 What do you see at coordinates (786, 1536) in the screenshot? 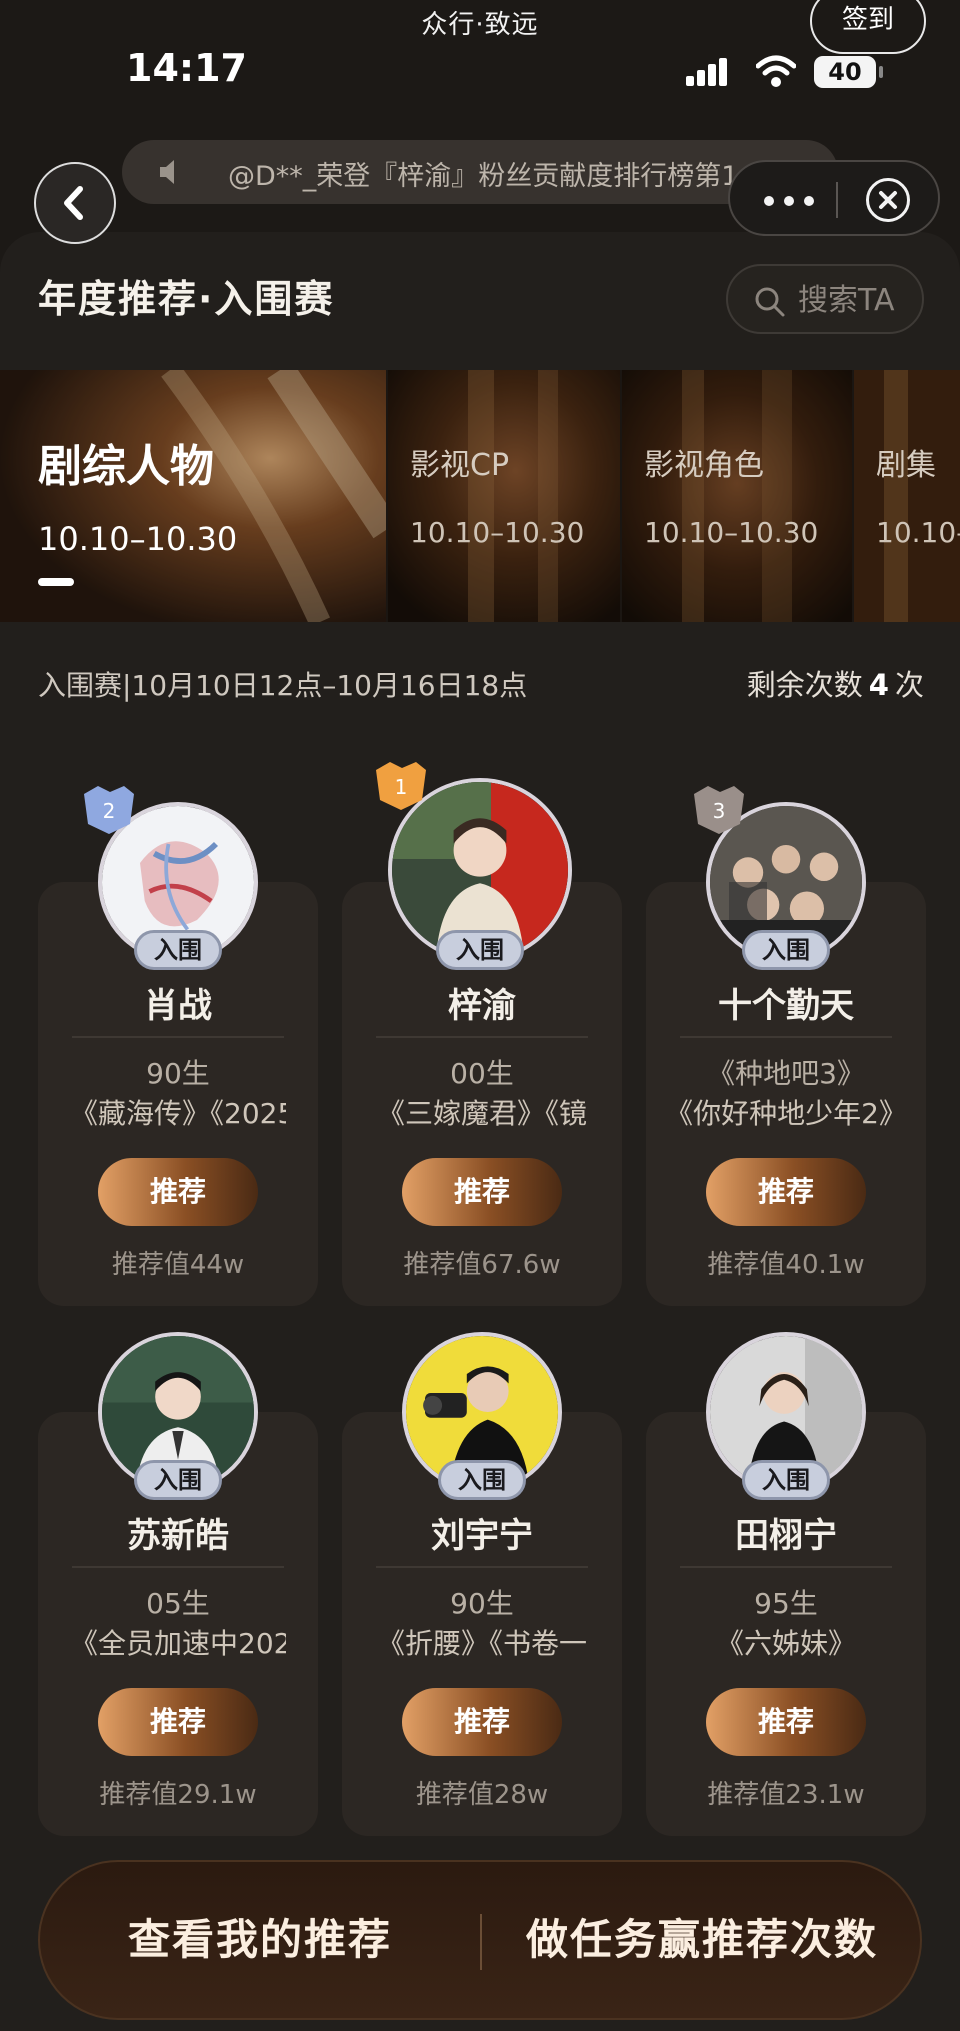
I see `candidate-name: 田栩宁` at bounding box center [786, 1536].